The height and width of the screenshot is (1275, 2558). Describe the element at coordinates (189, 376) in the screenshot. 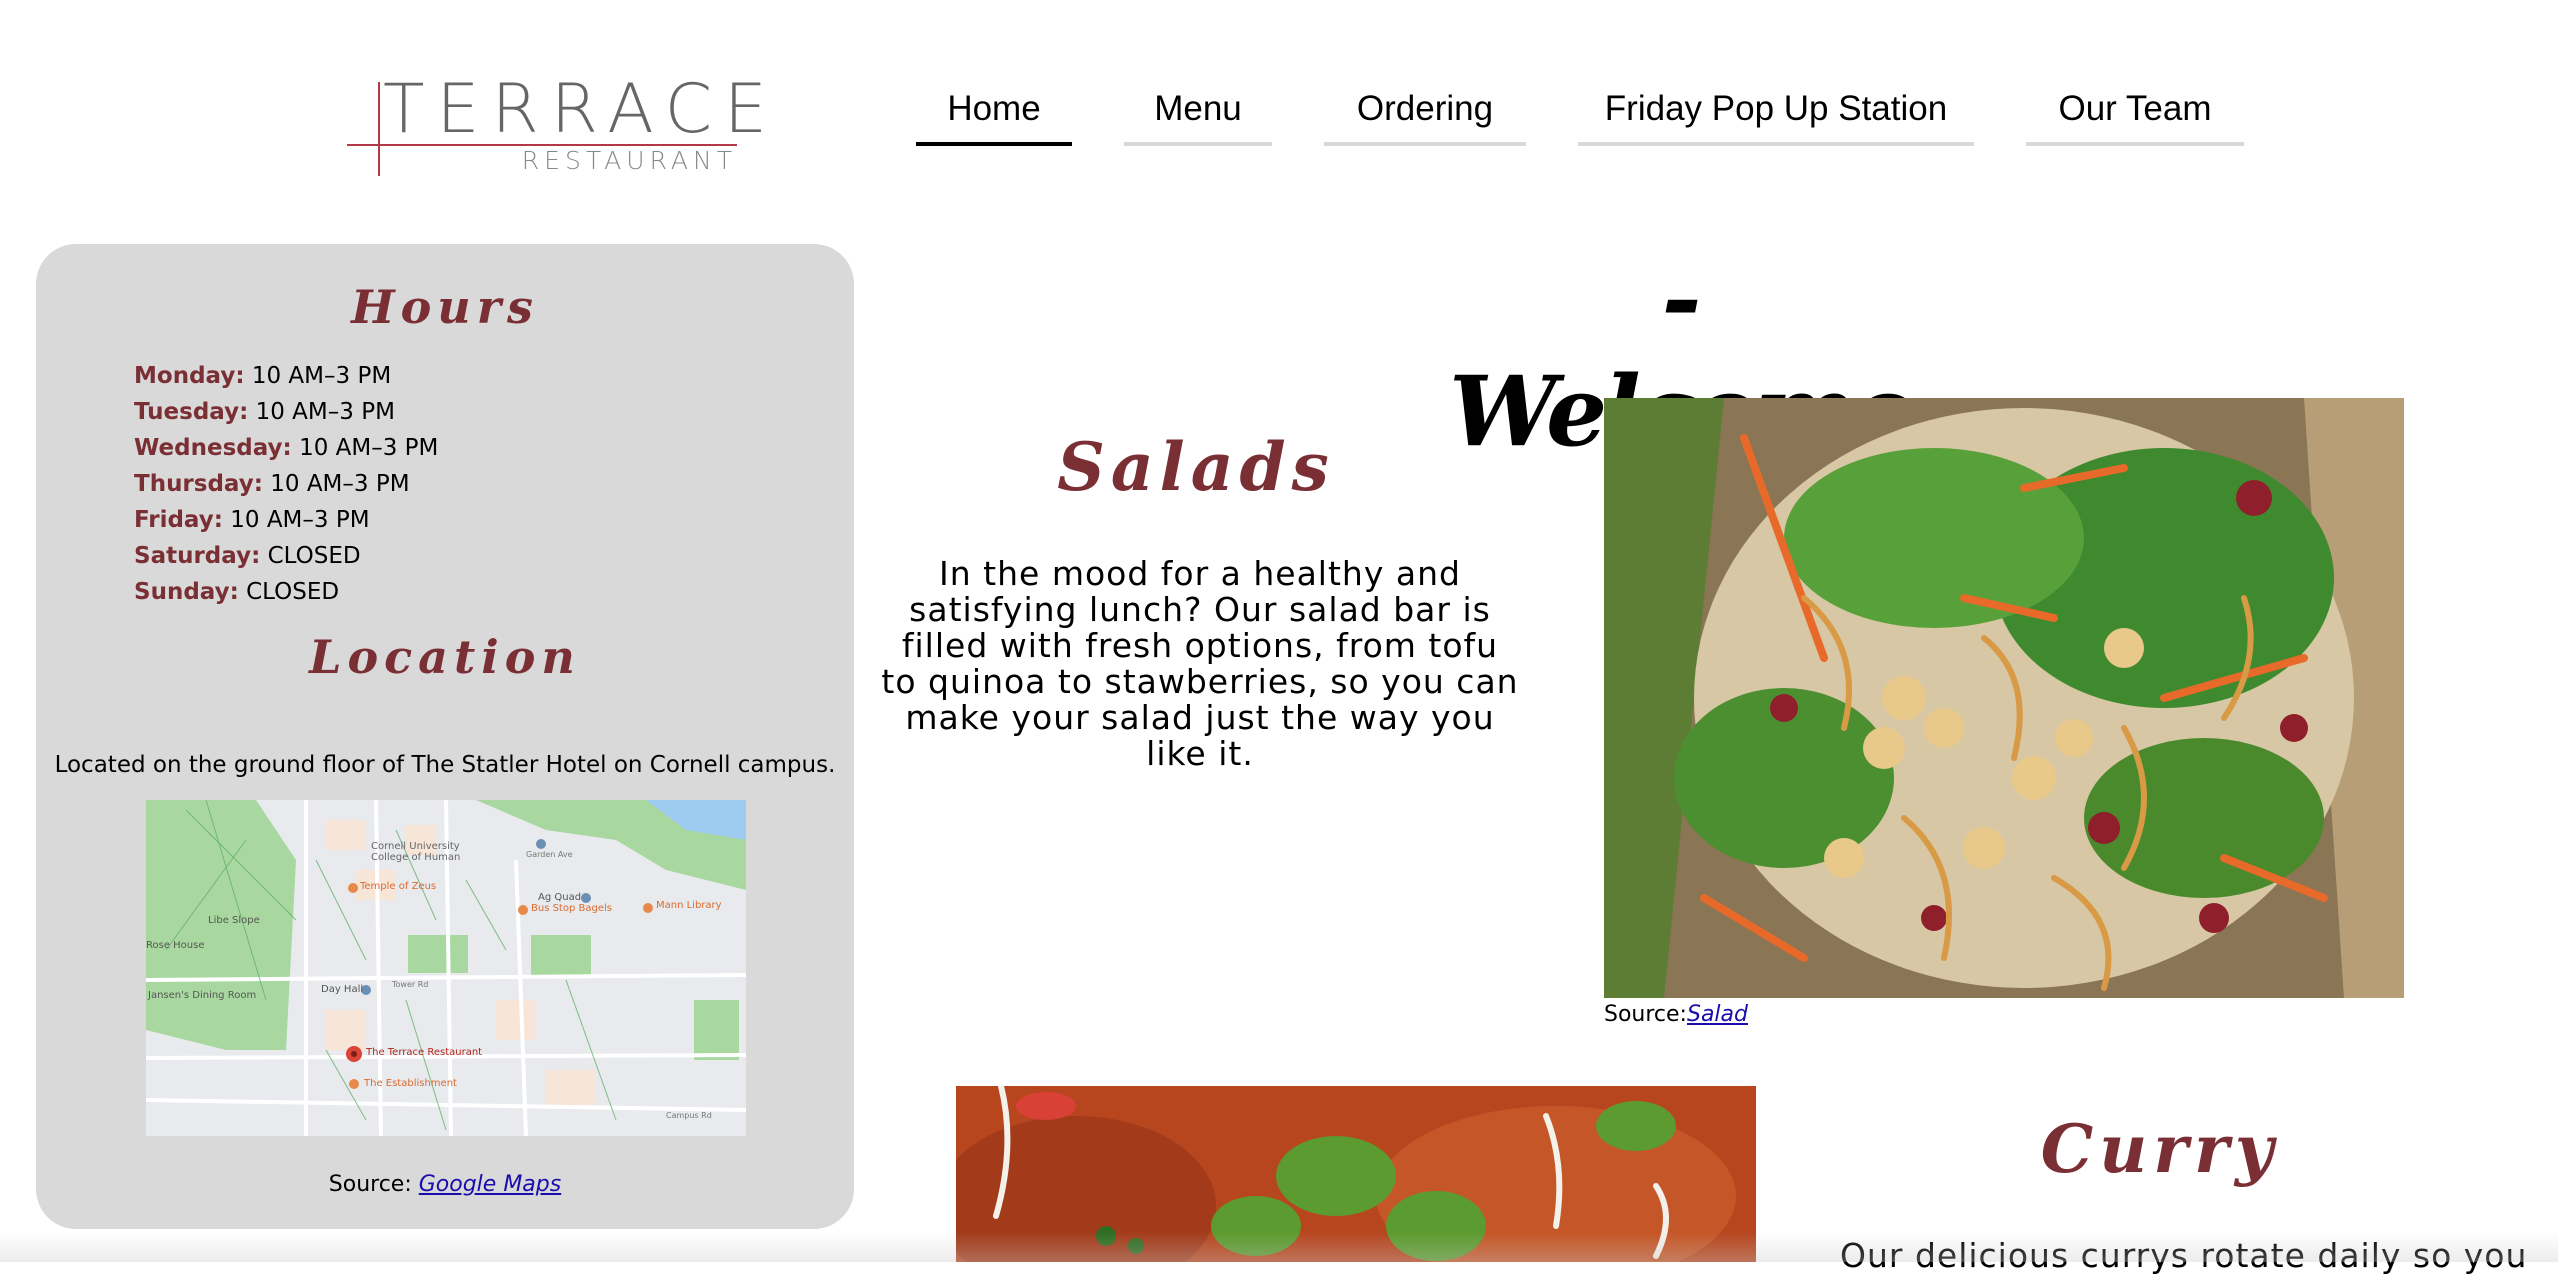

I see `day-label: Monday:` at that location.